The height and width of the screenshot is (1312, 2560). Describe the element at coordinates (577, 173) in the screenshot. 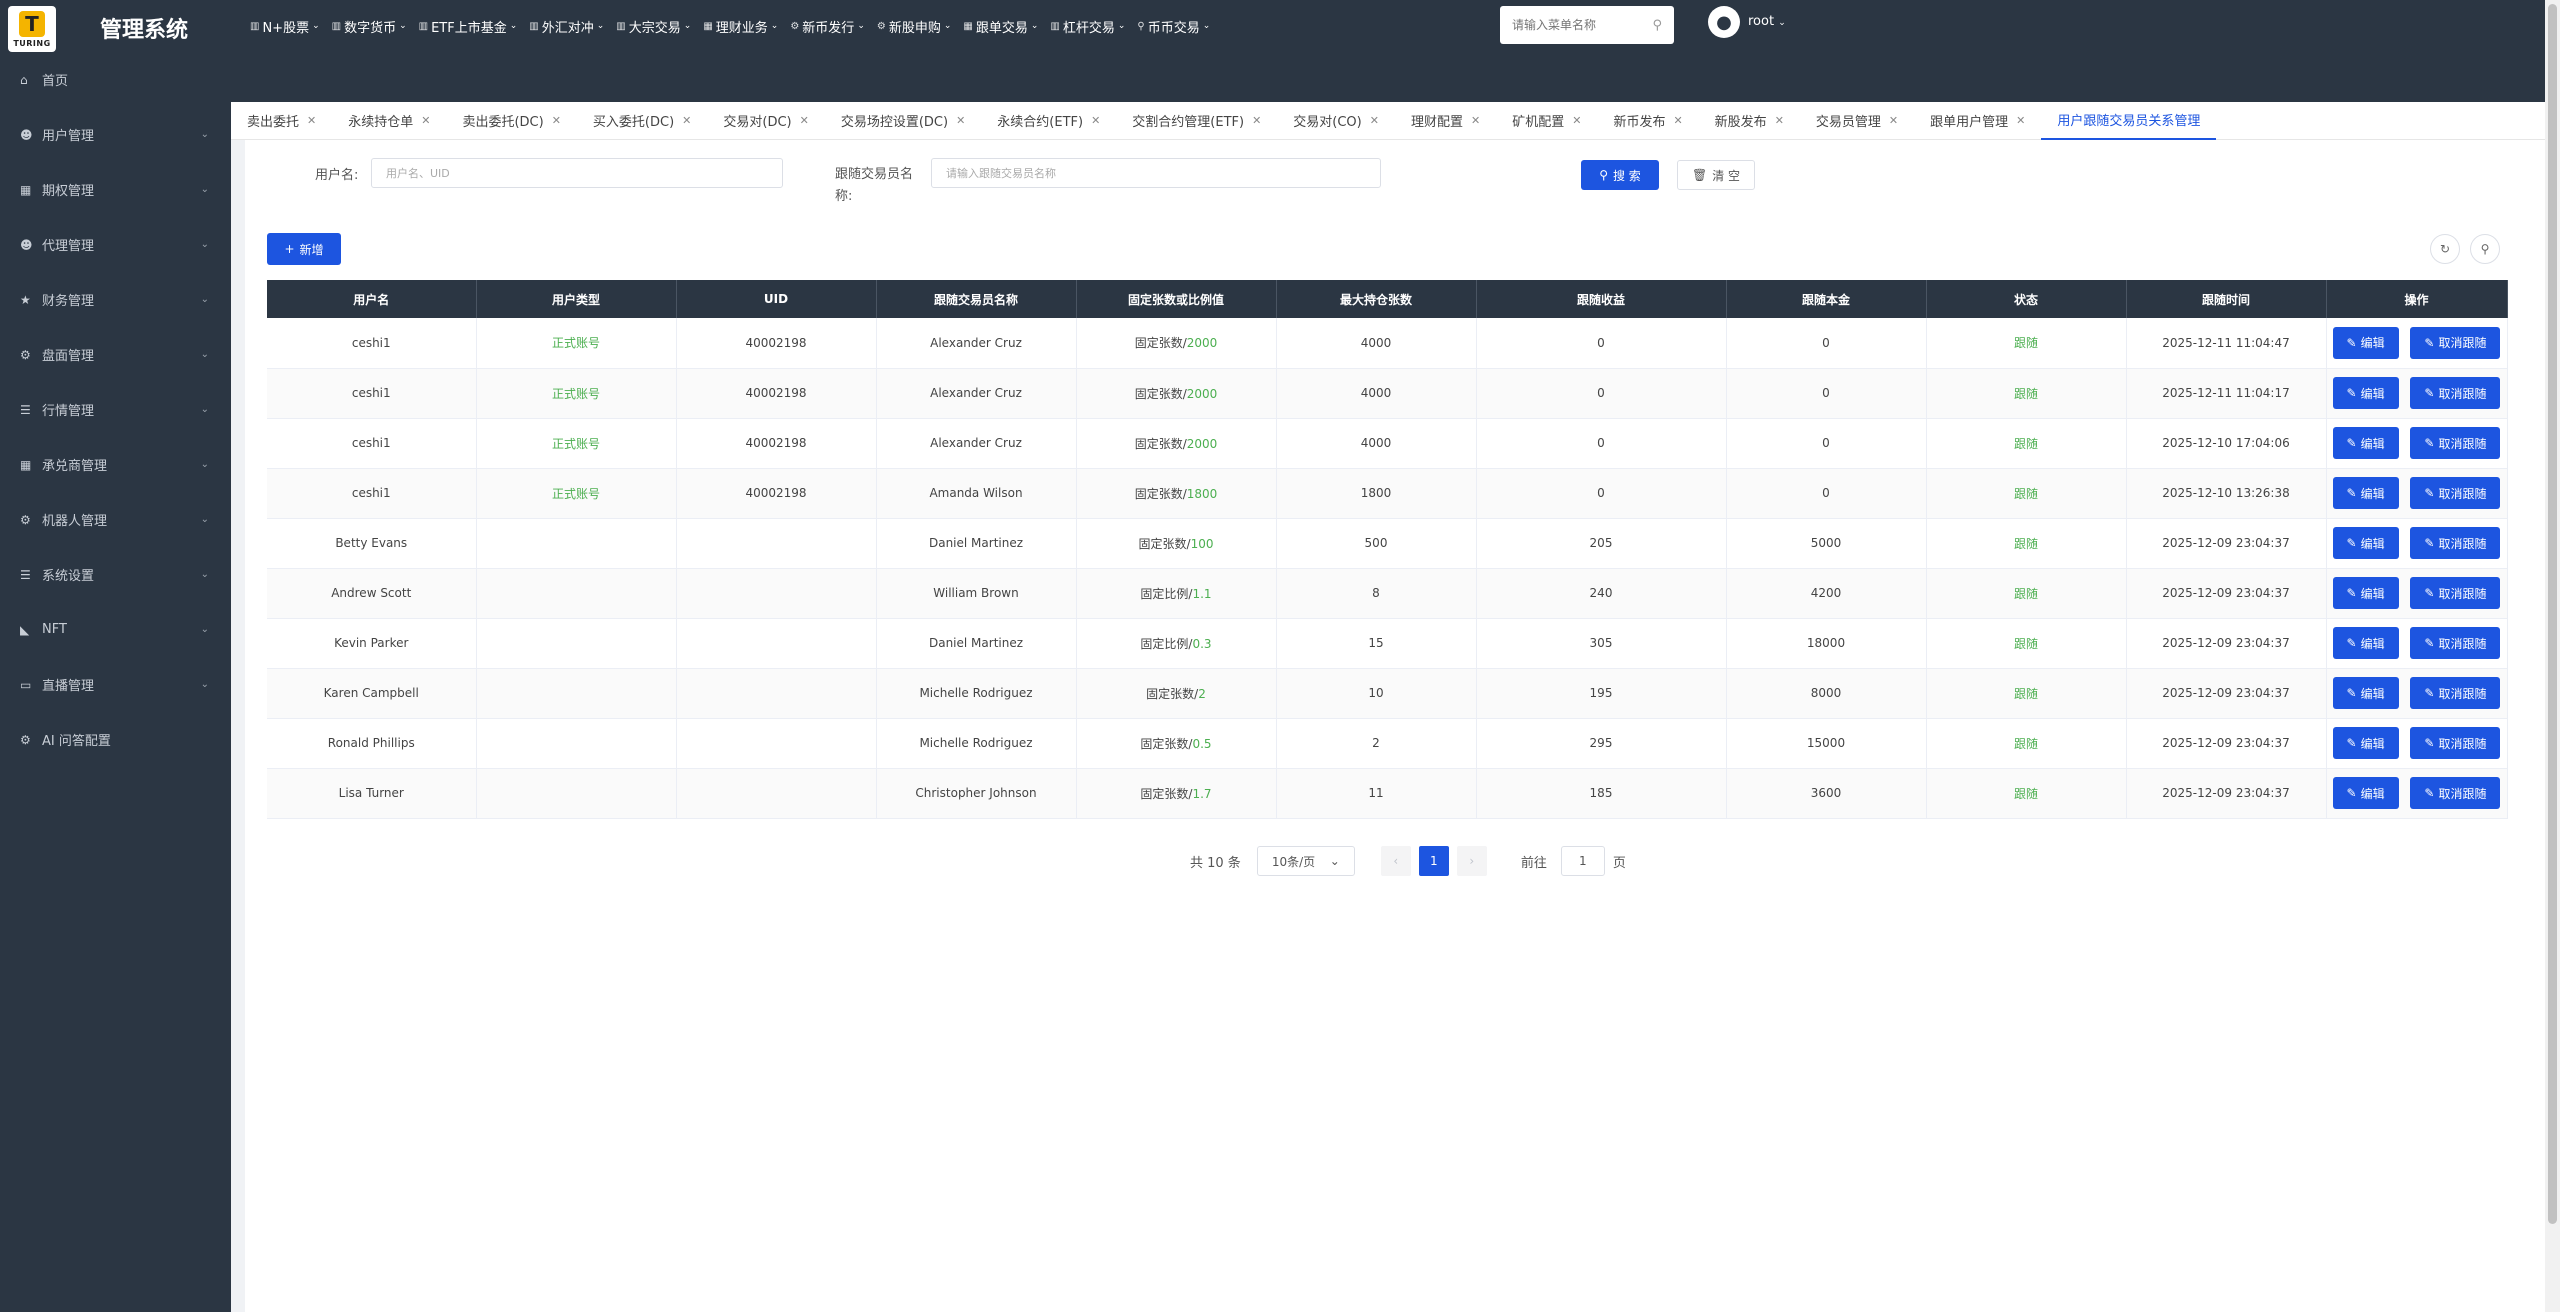

I see `username-filter-input: 用户名、UID` at that location.